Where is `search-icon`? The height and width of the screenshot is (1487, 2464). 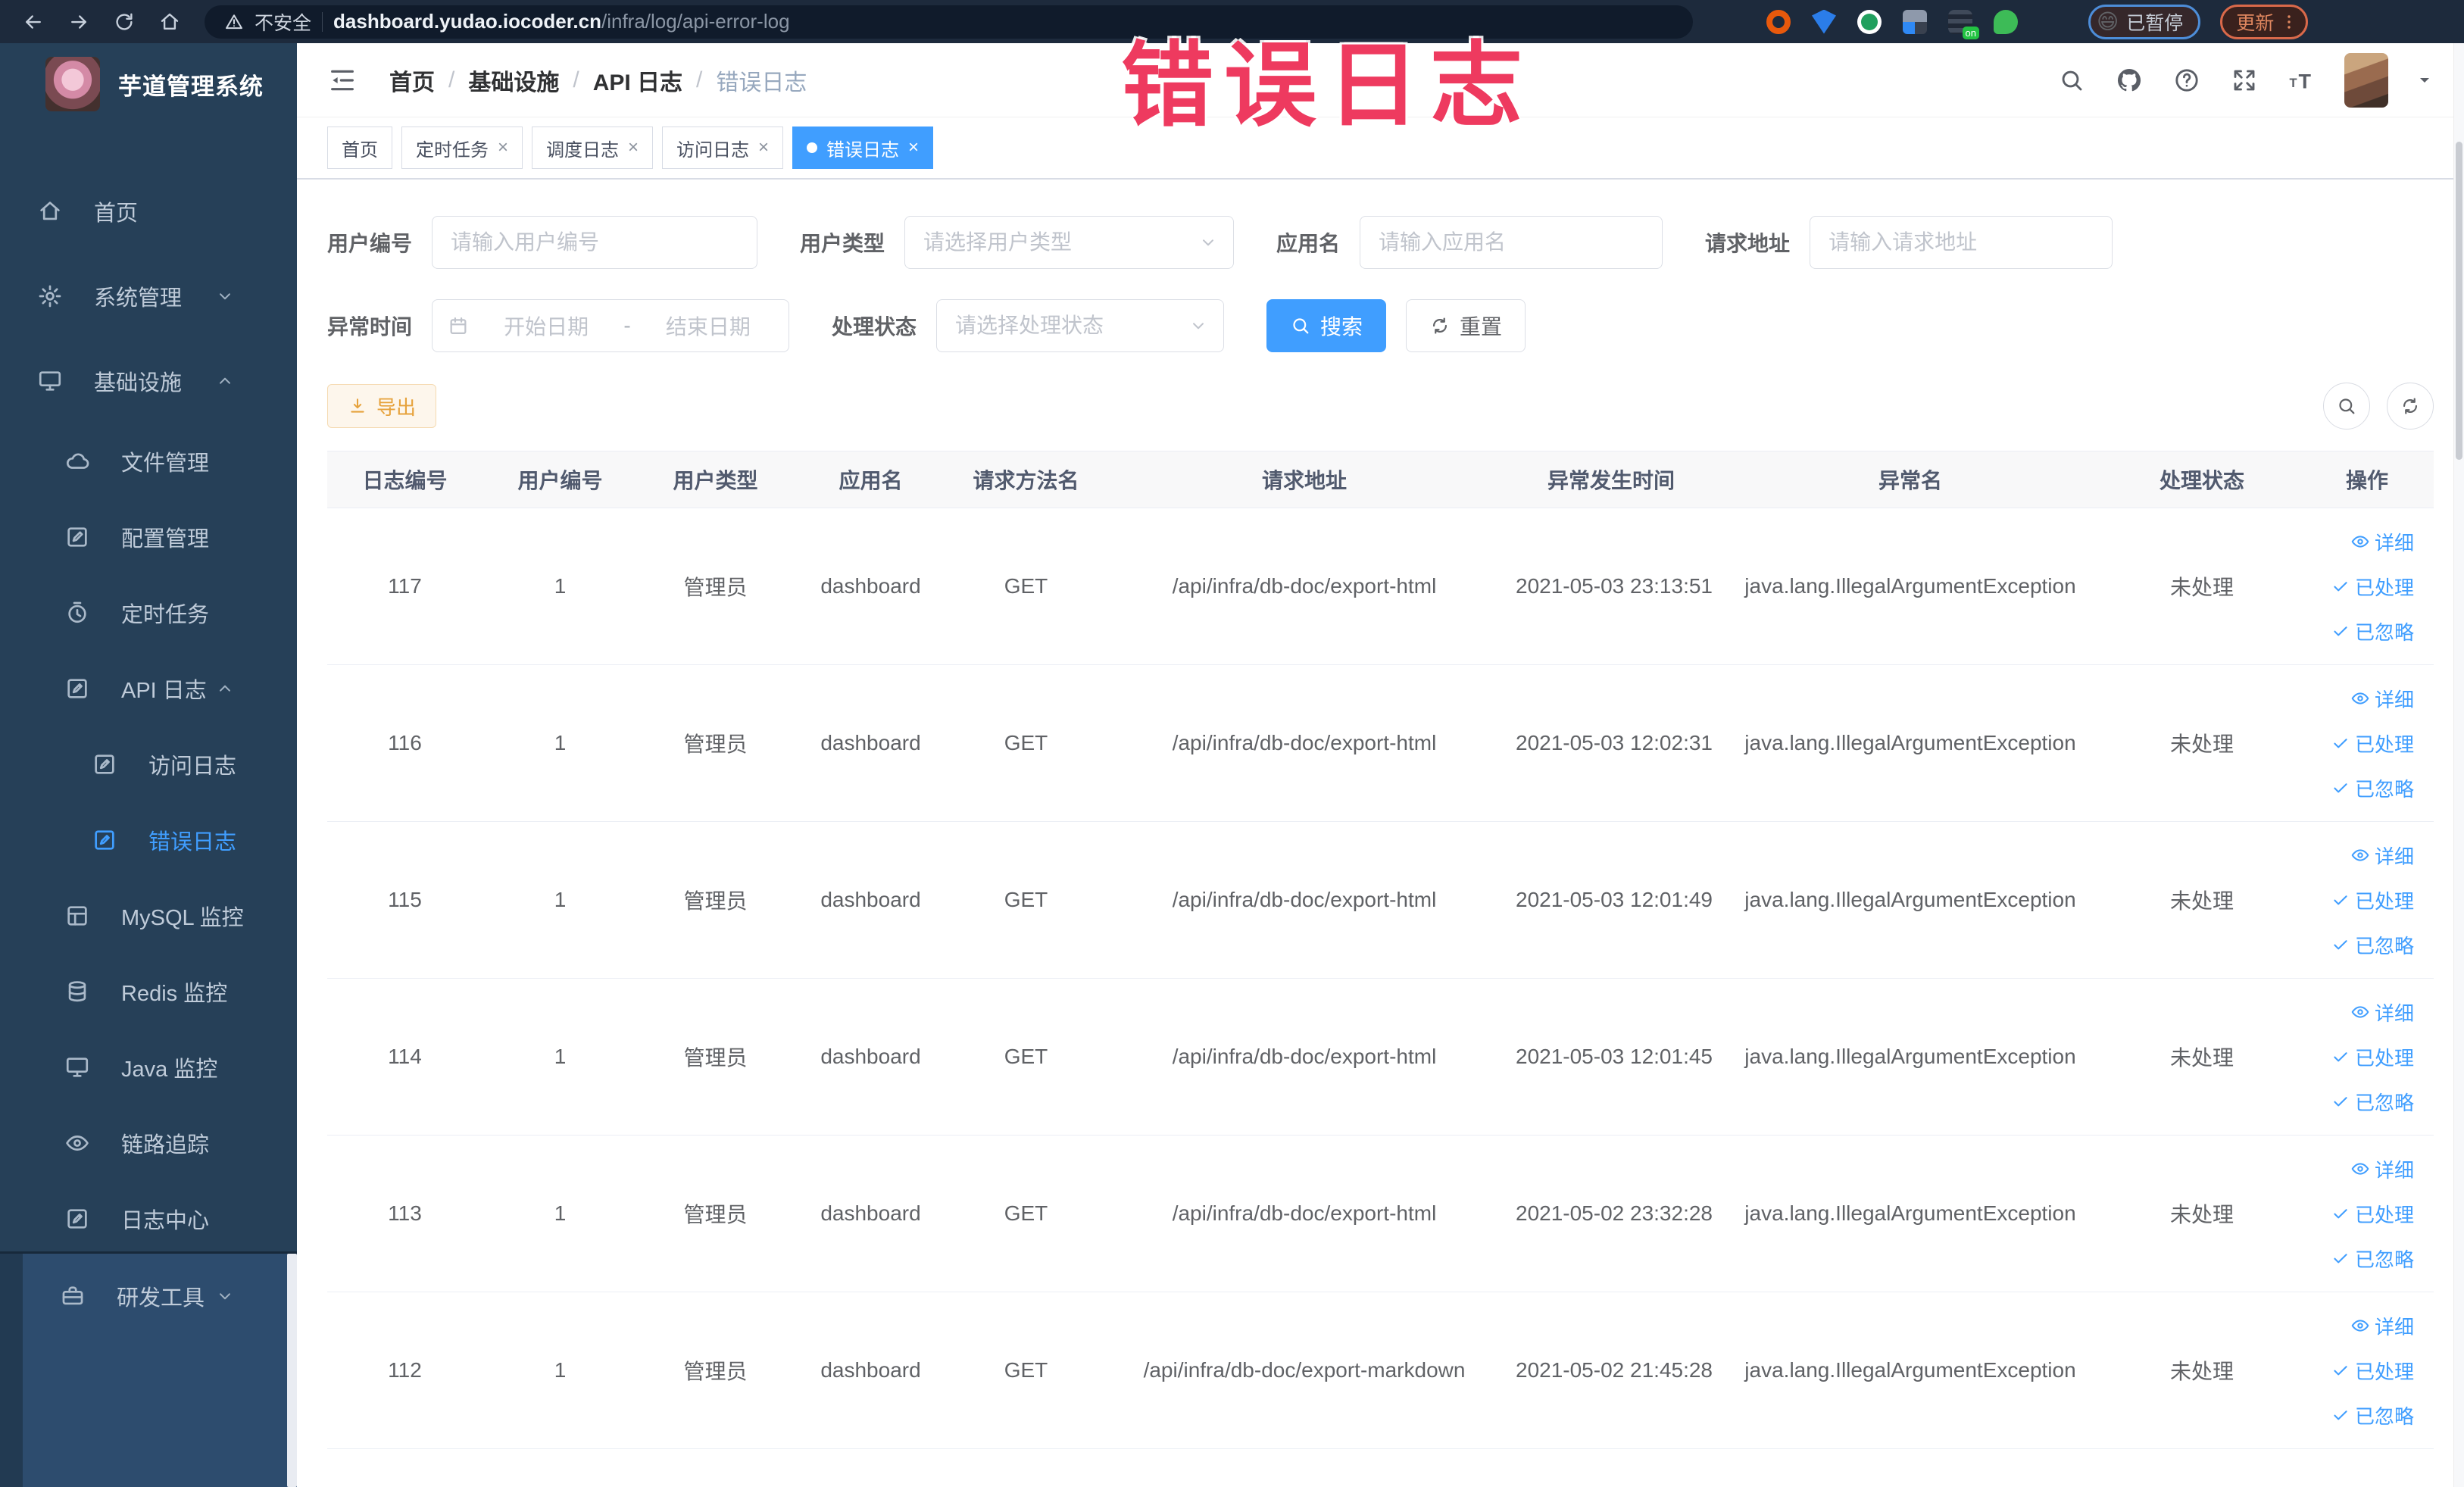
search-icon is located at coordinates (2071, 80).